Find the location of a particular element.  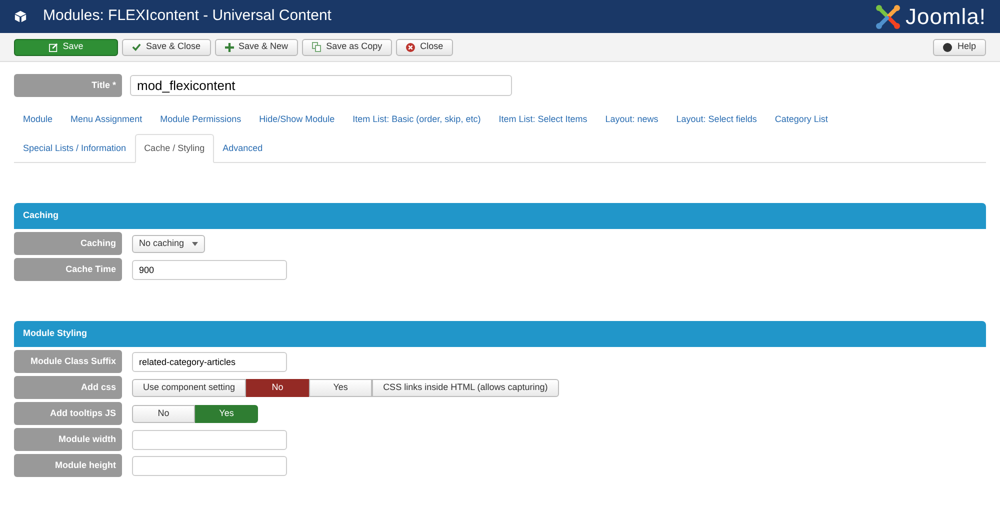

tab: Advanced is located at coordinates (243, 148).